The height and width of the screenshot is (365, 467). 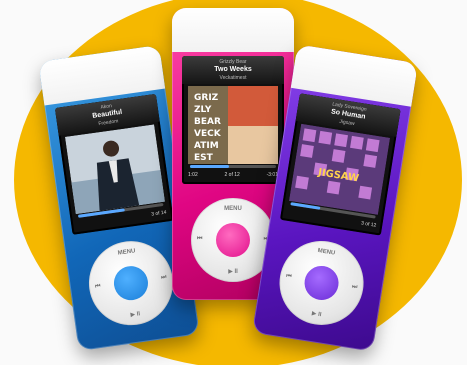 What do you see at coordinates (208, 134) in the screenshot?
I see `art-text-4: VECK` at bounding box center [208, 134].